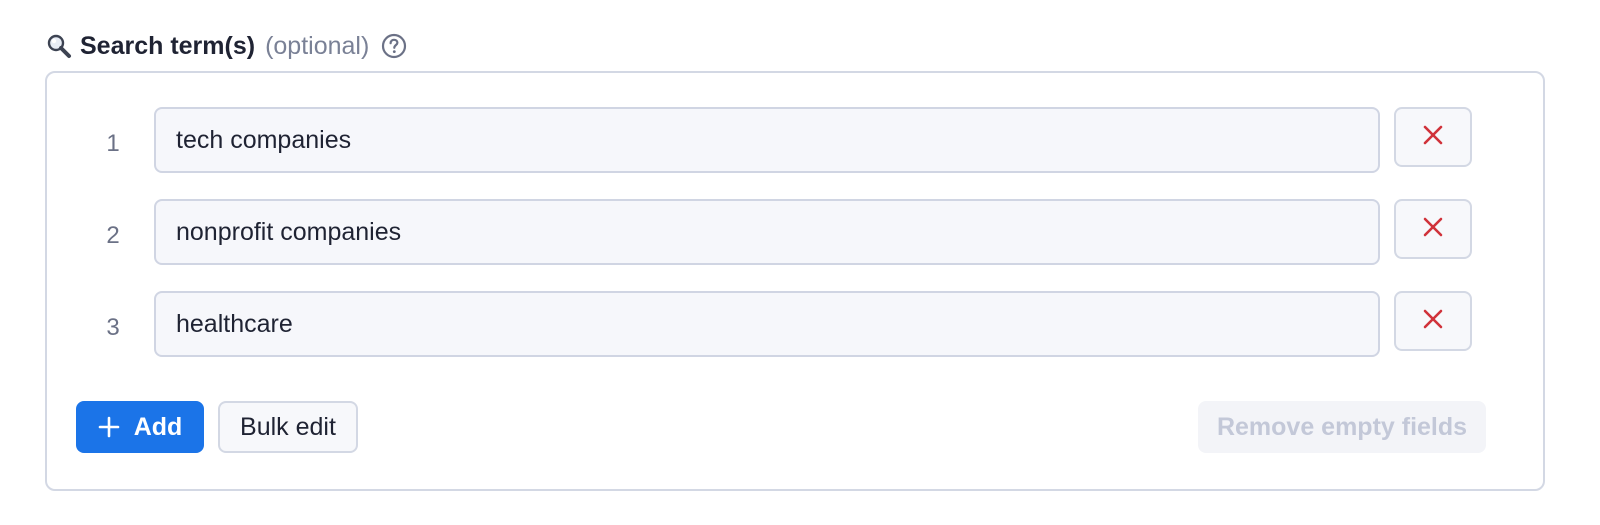  I want to click on remove-empty-fields-button: Remove empty fields, so click(1342, 427).